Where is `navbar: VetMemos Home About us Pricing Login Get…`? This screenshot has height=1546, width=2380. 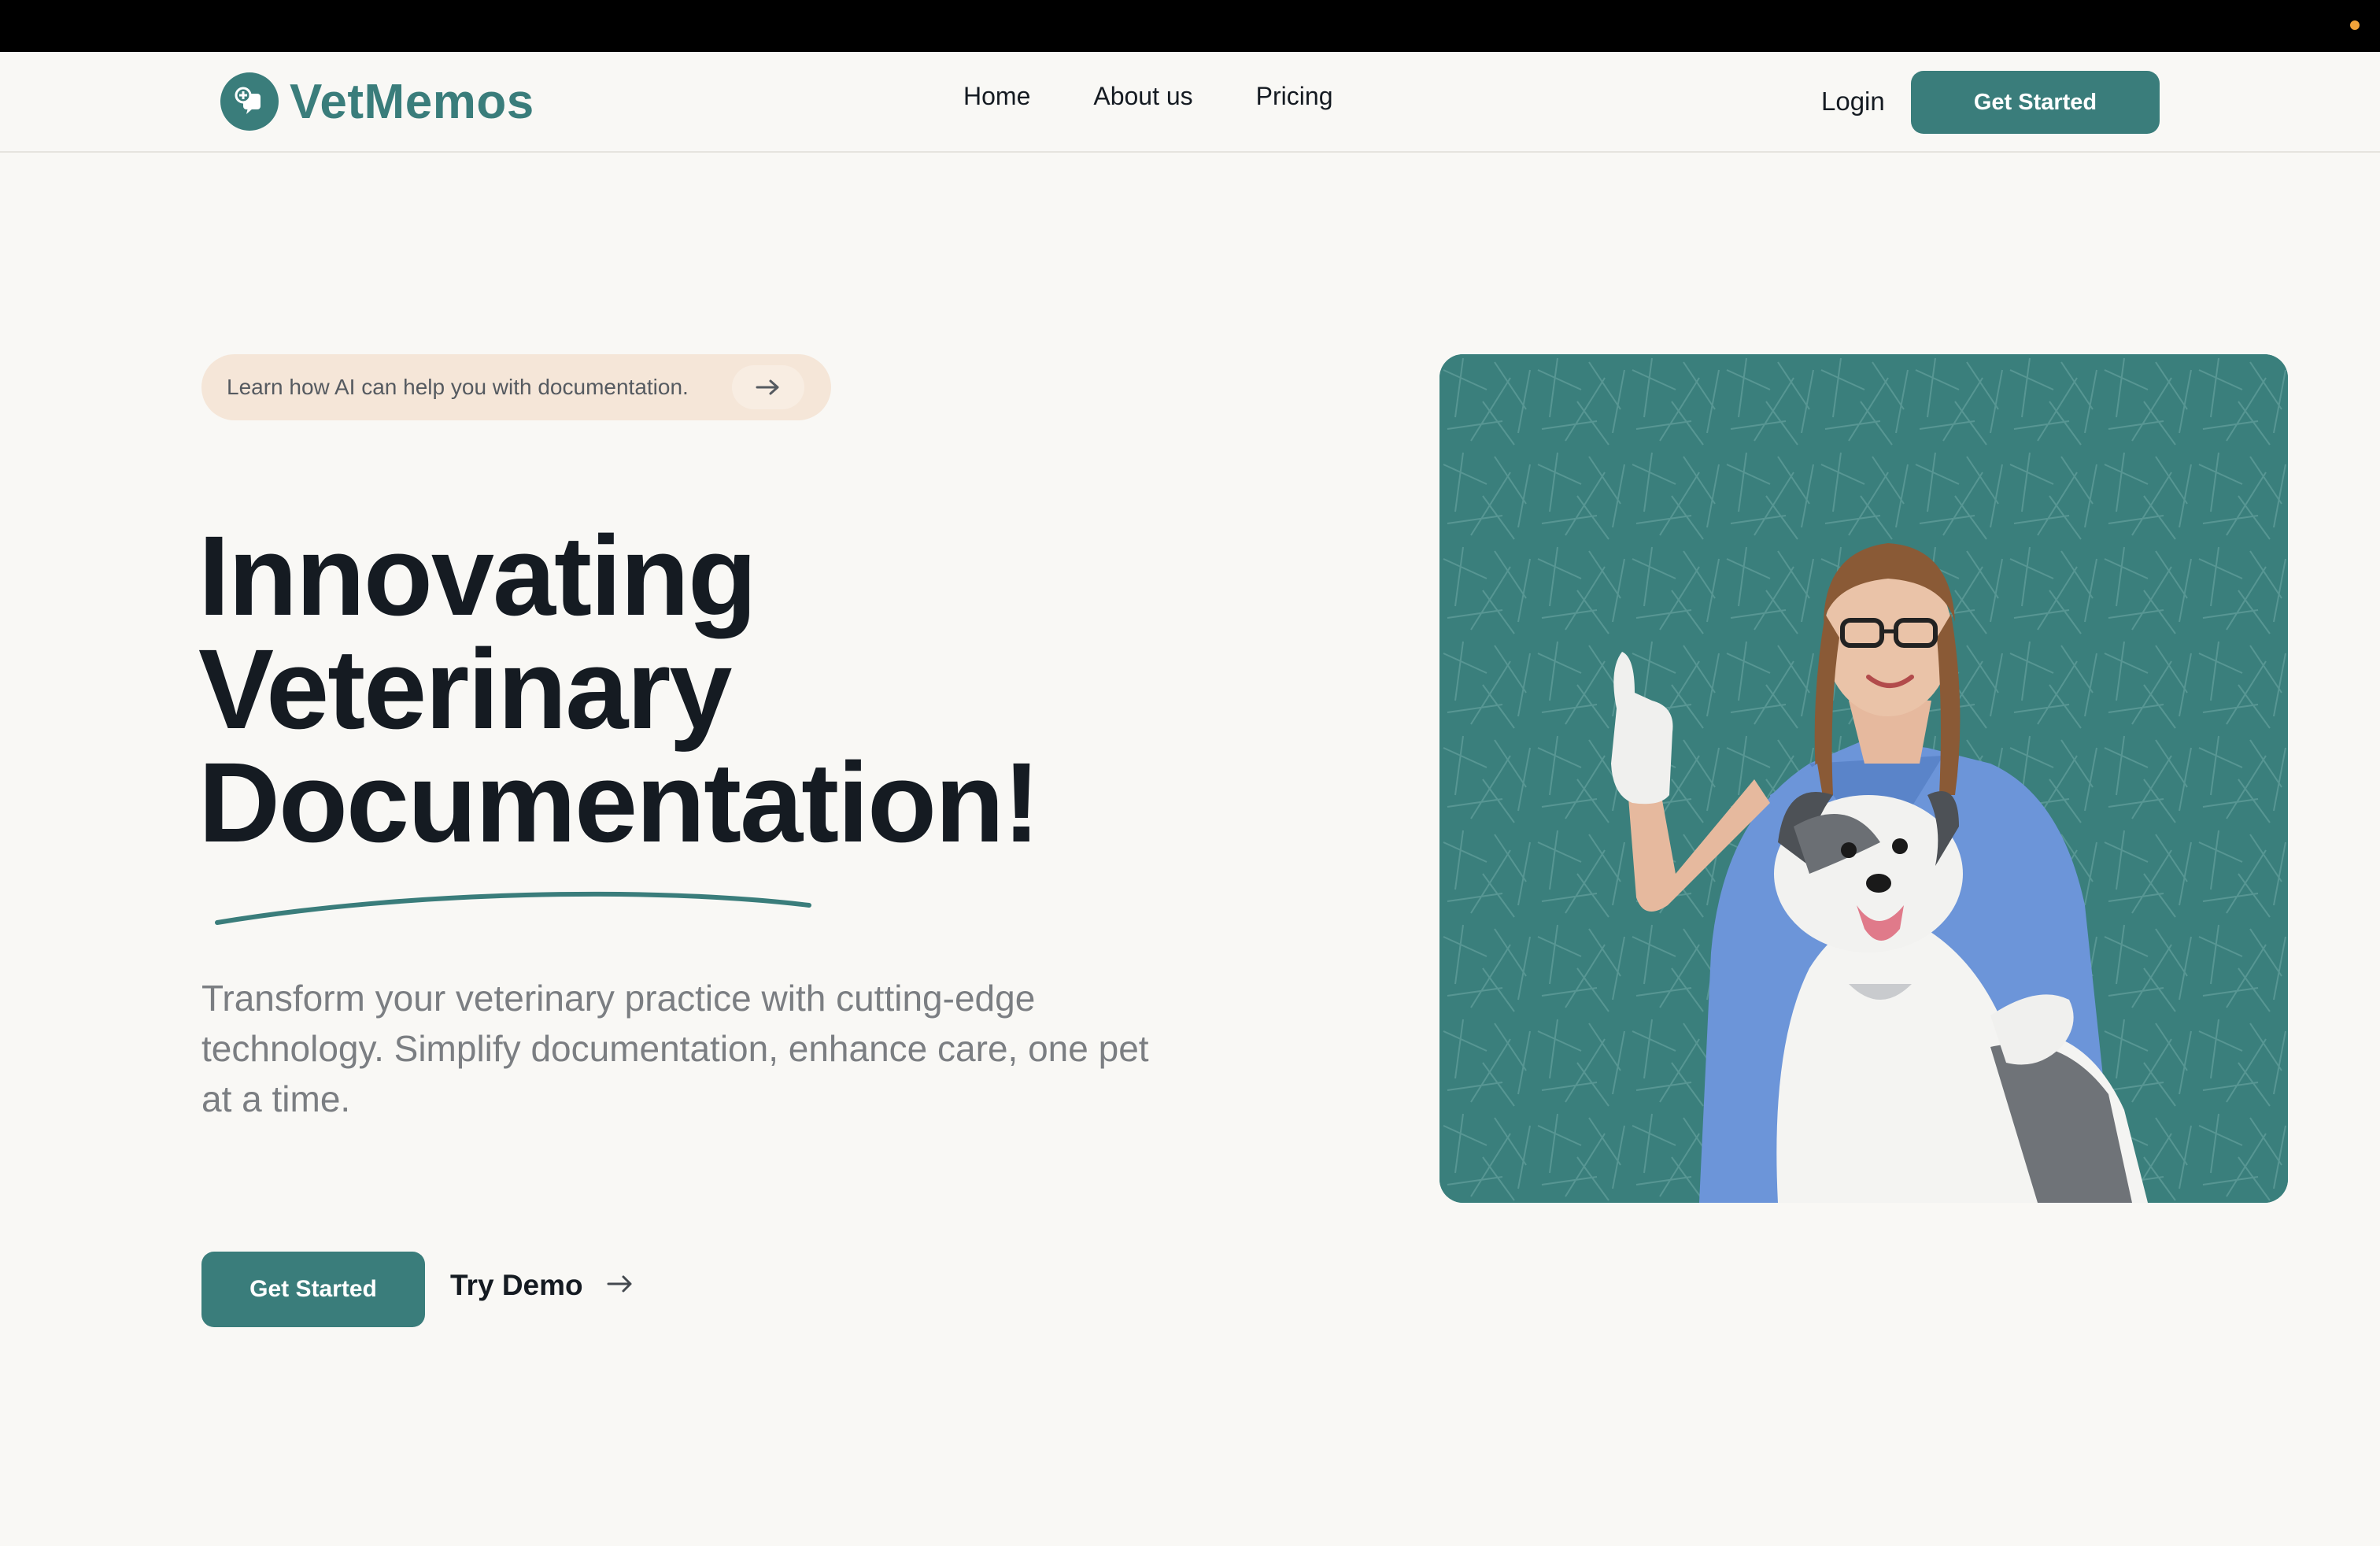 navbar: VetMemos Home About us Pricing Login Get… is located at coordinates (1190, 103).